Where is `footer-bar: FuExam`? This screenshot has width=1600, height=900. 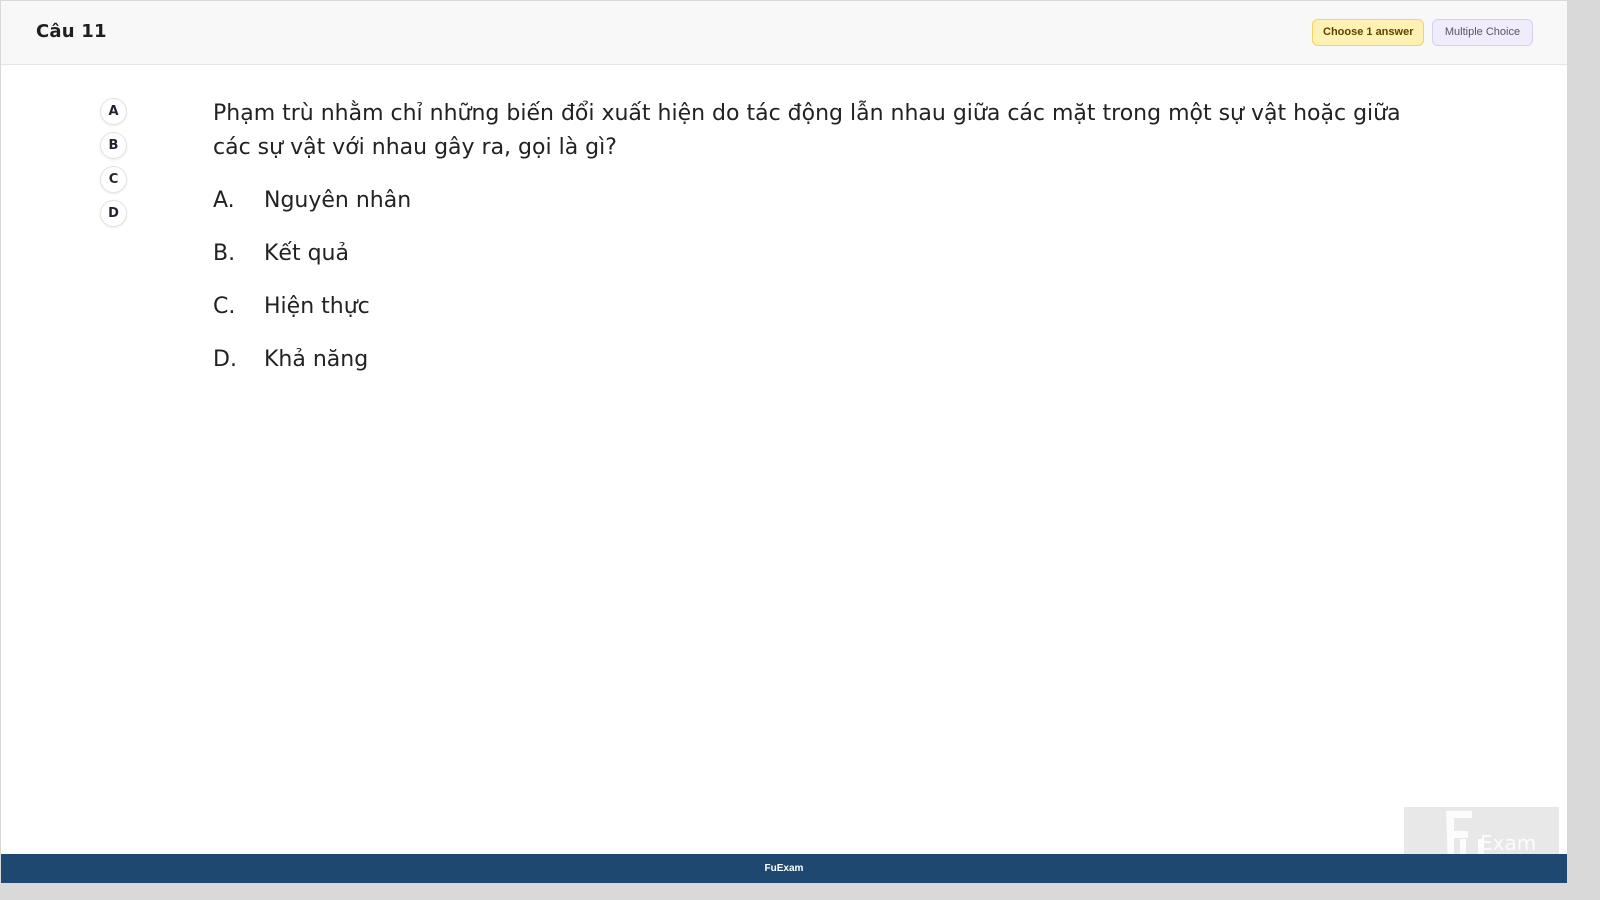 footer-bar: FuExam is located at coordinates (784, 868).